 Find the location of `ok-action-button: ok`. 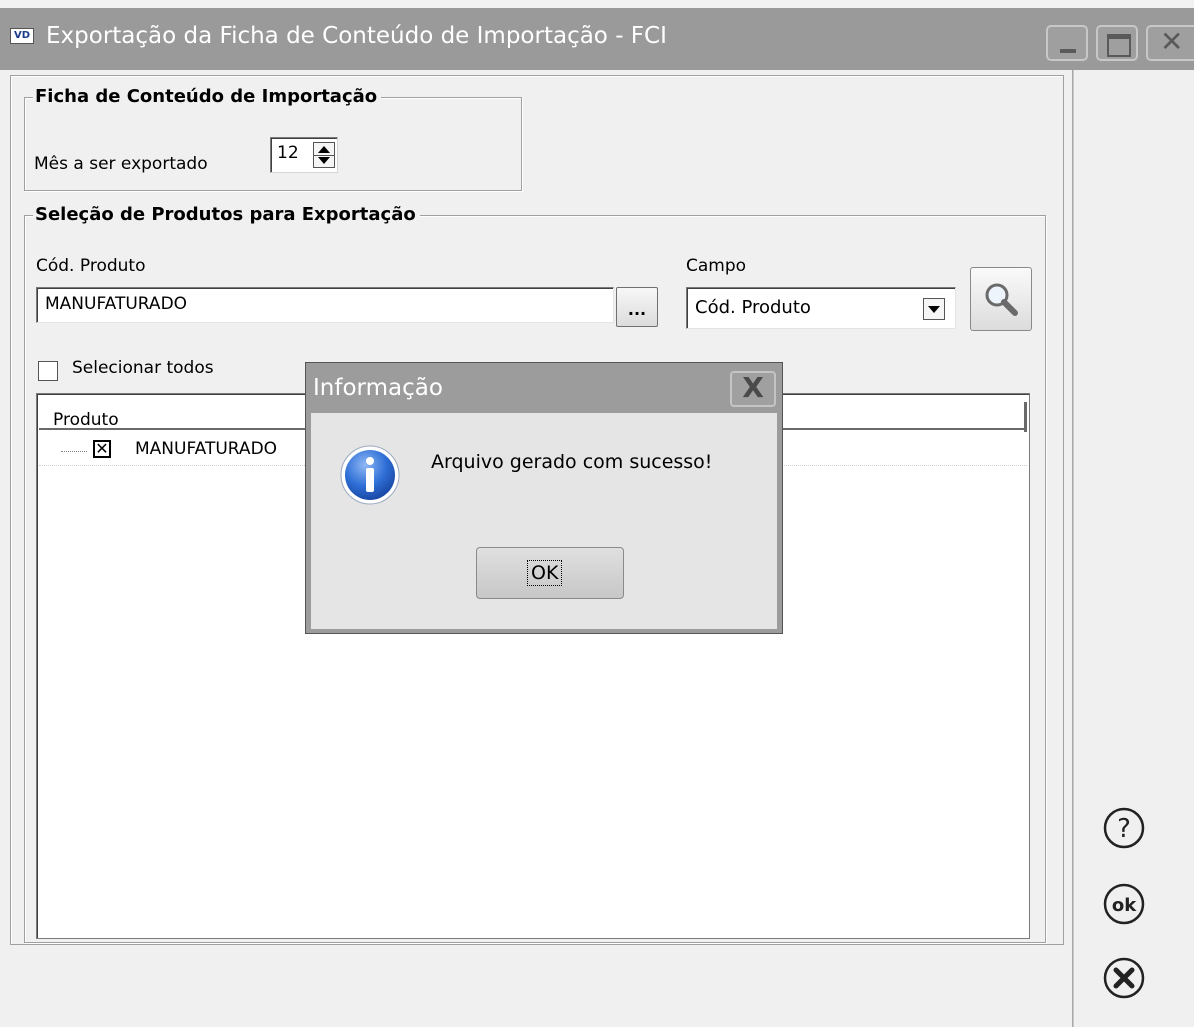

ok-action-button: ok is located at coordinates (1124, 904).